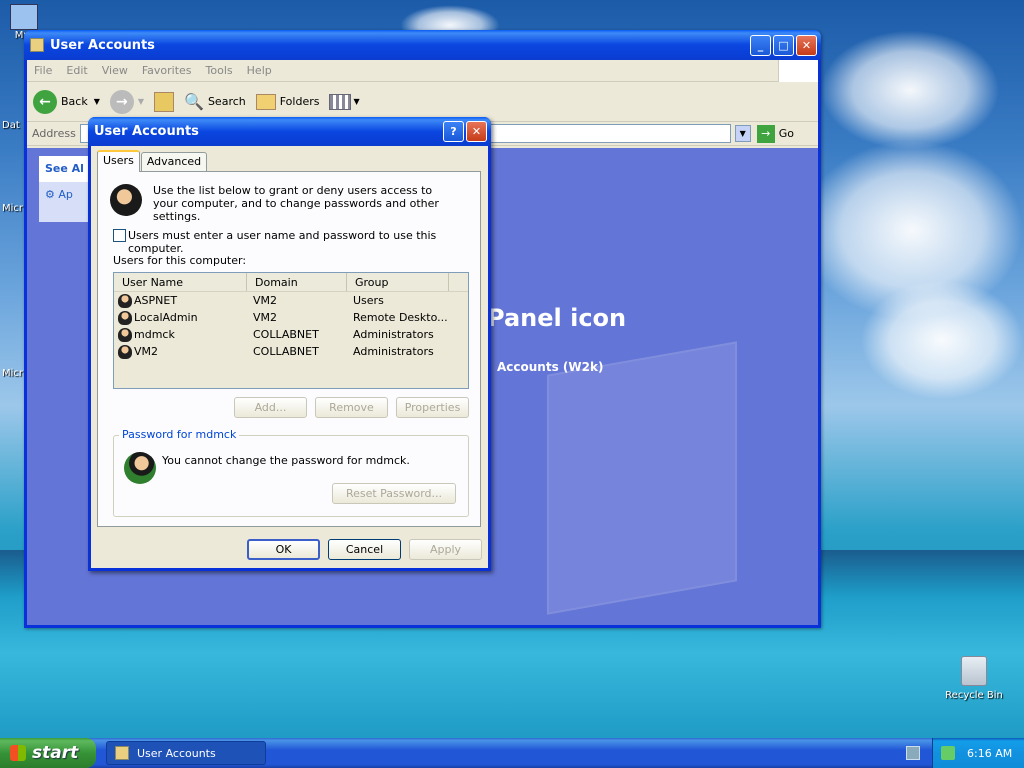 The image size is (1024, 768). I want to click on clock: 6:16 AM, so click(989, 753).